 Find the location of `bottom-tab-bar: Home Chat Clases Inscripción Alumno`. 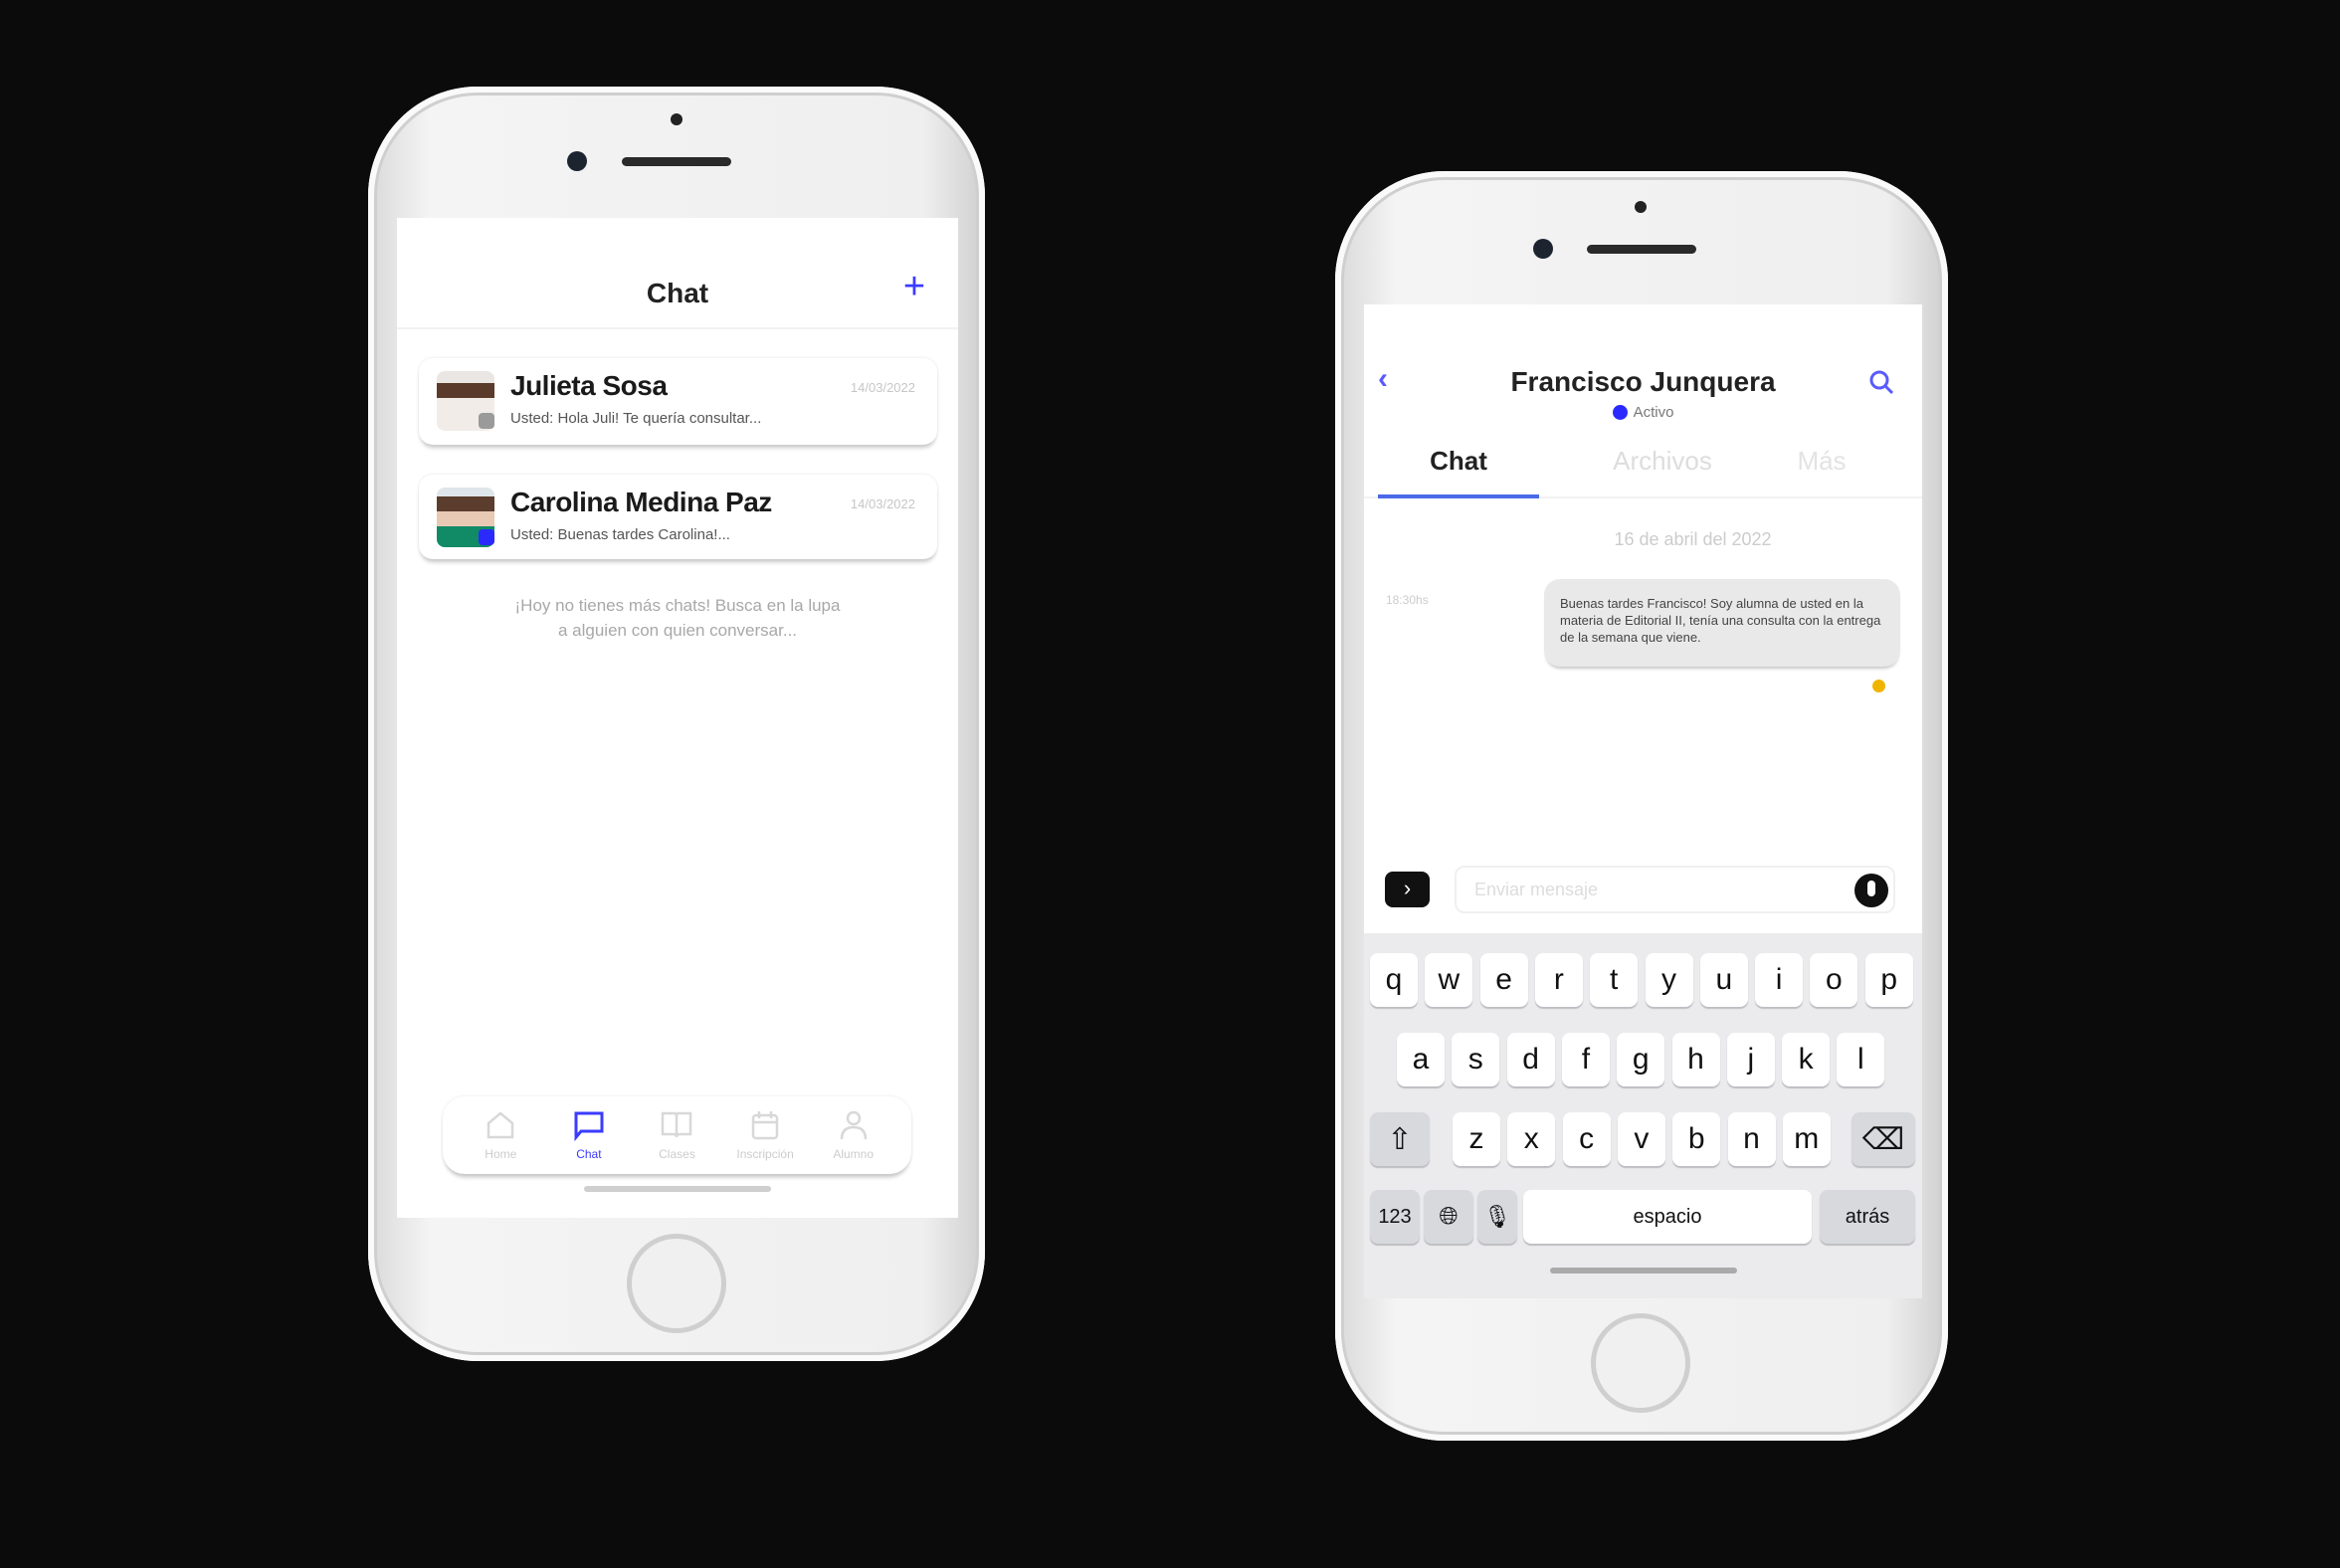

bottom-tab-bar: Home Chat Clases Inscripción Alumno is located at coordinates (677, 1135).